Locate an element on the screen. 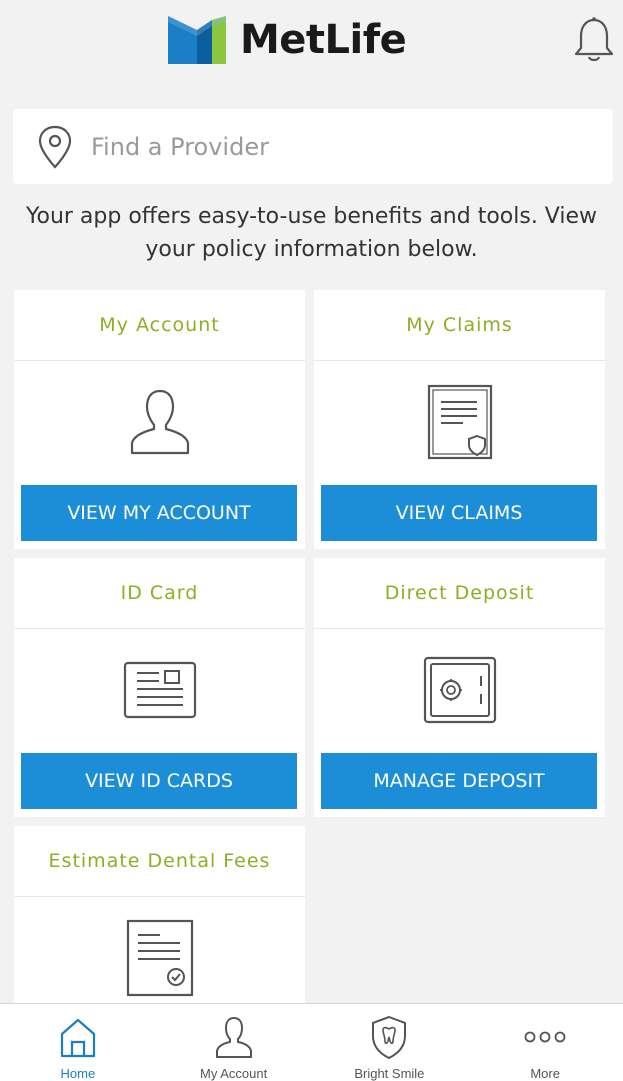  tab-home: Home is located at coordinates (78, 1042).